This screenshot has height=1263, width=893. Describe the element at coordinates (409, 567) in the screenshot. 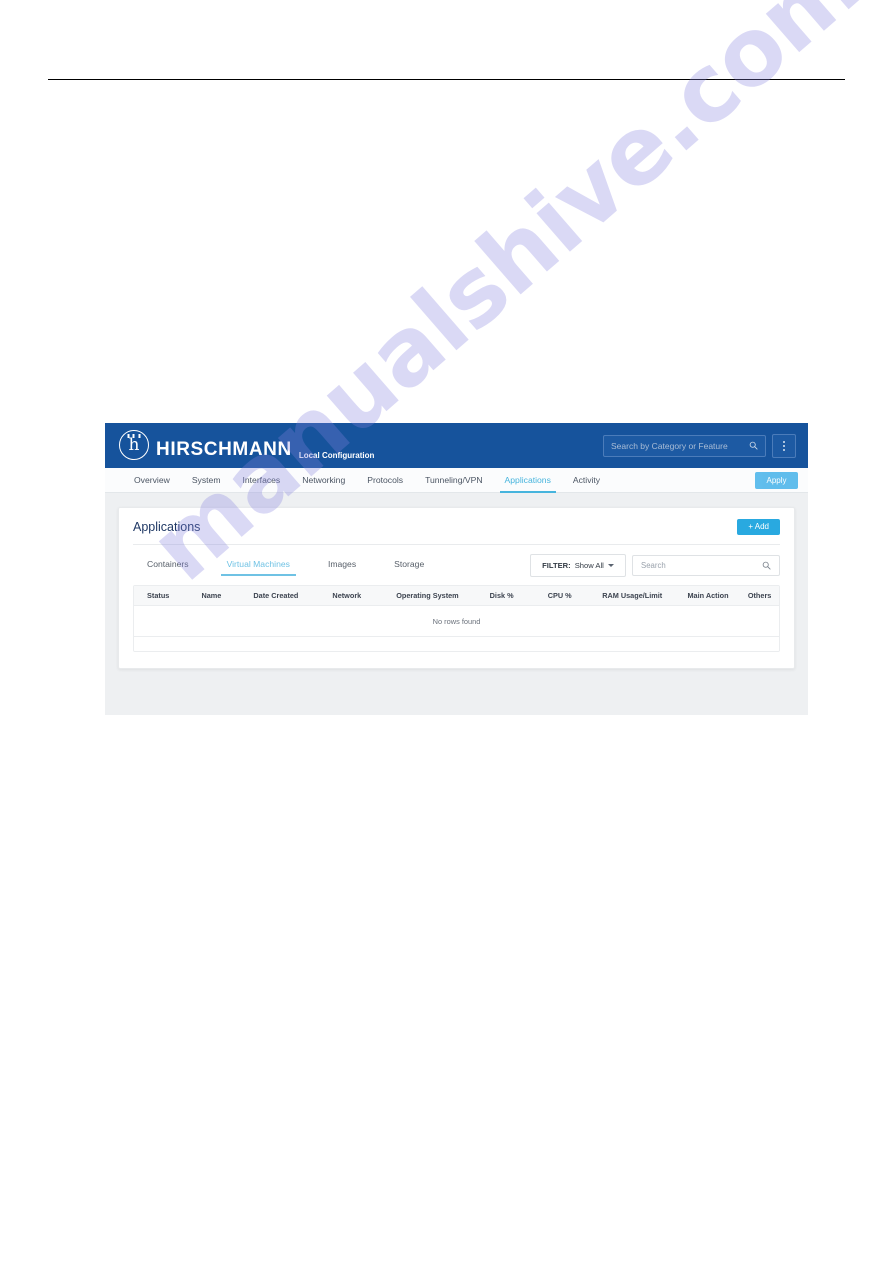

I see `tab-storage: Storage` at that location.